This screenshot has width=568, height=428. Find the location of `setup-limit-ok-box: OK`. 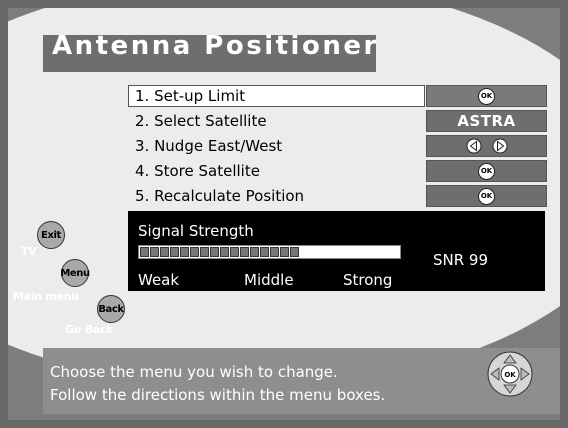

setup-limit-ok-box: OK is located at coordinates (486, 96).